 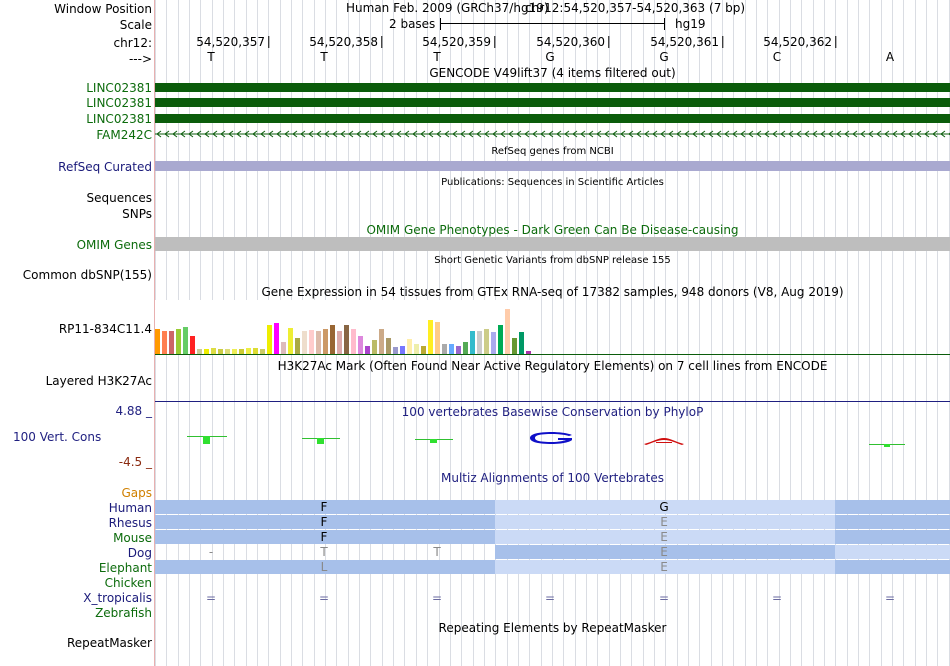 What do you see at coordinates (552, 401) in the screenshot?
I see `h3k27ac-baseline` at bounding box center [552, 401].